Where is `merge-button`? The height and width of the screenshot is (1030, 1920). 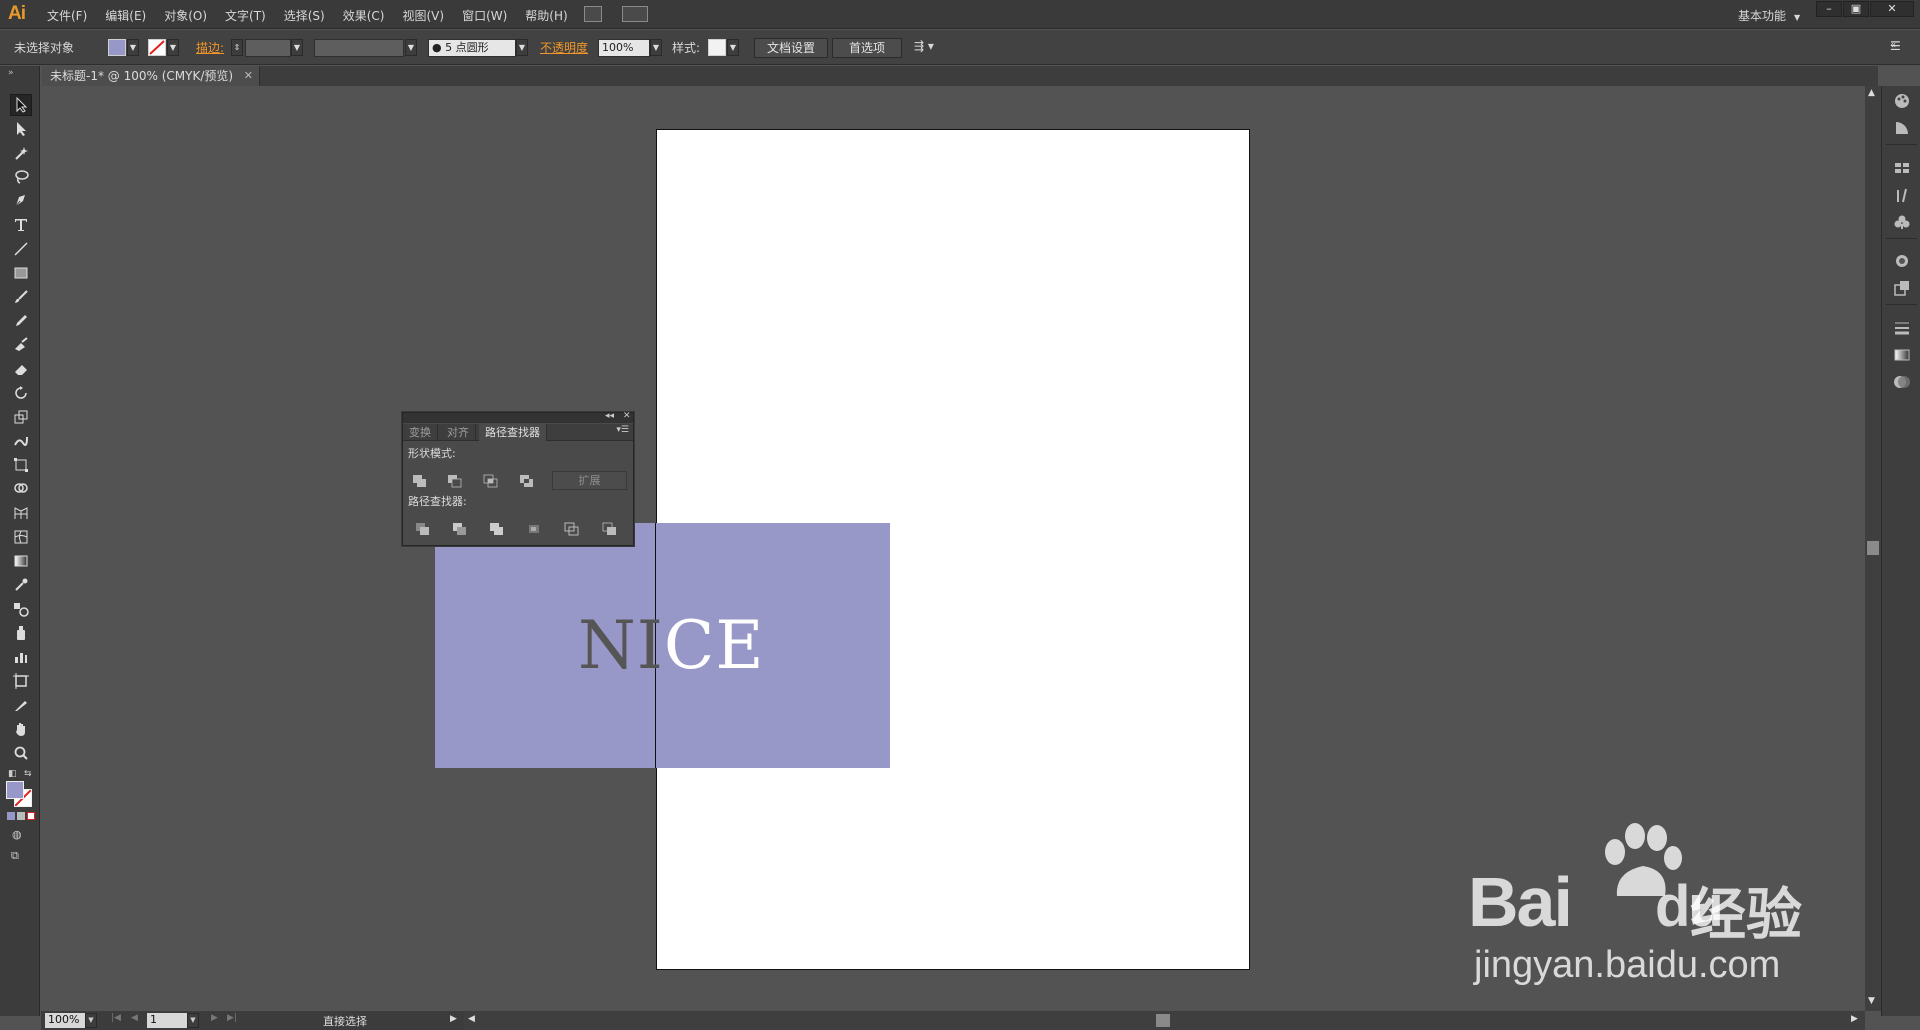
merge-button is located at coordinates (497, 529).